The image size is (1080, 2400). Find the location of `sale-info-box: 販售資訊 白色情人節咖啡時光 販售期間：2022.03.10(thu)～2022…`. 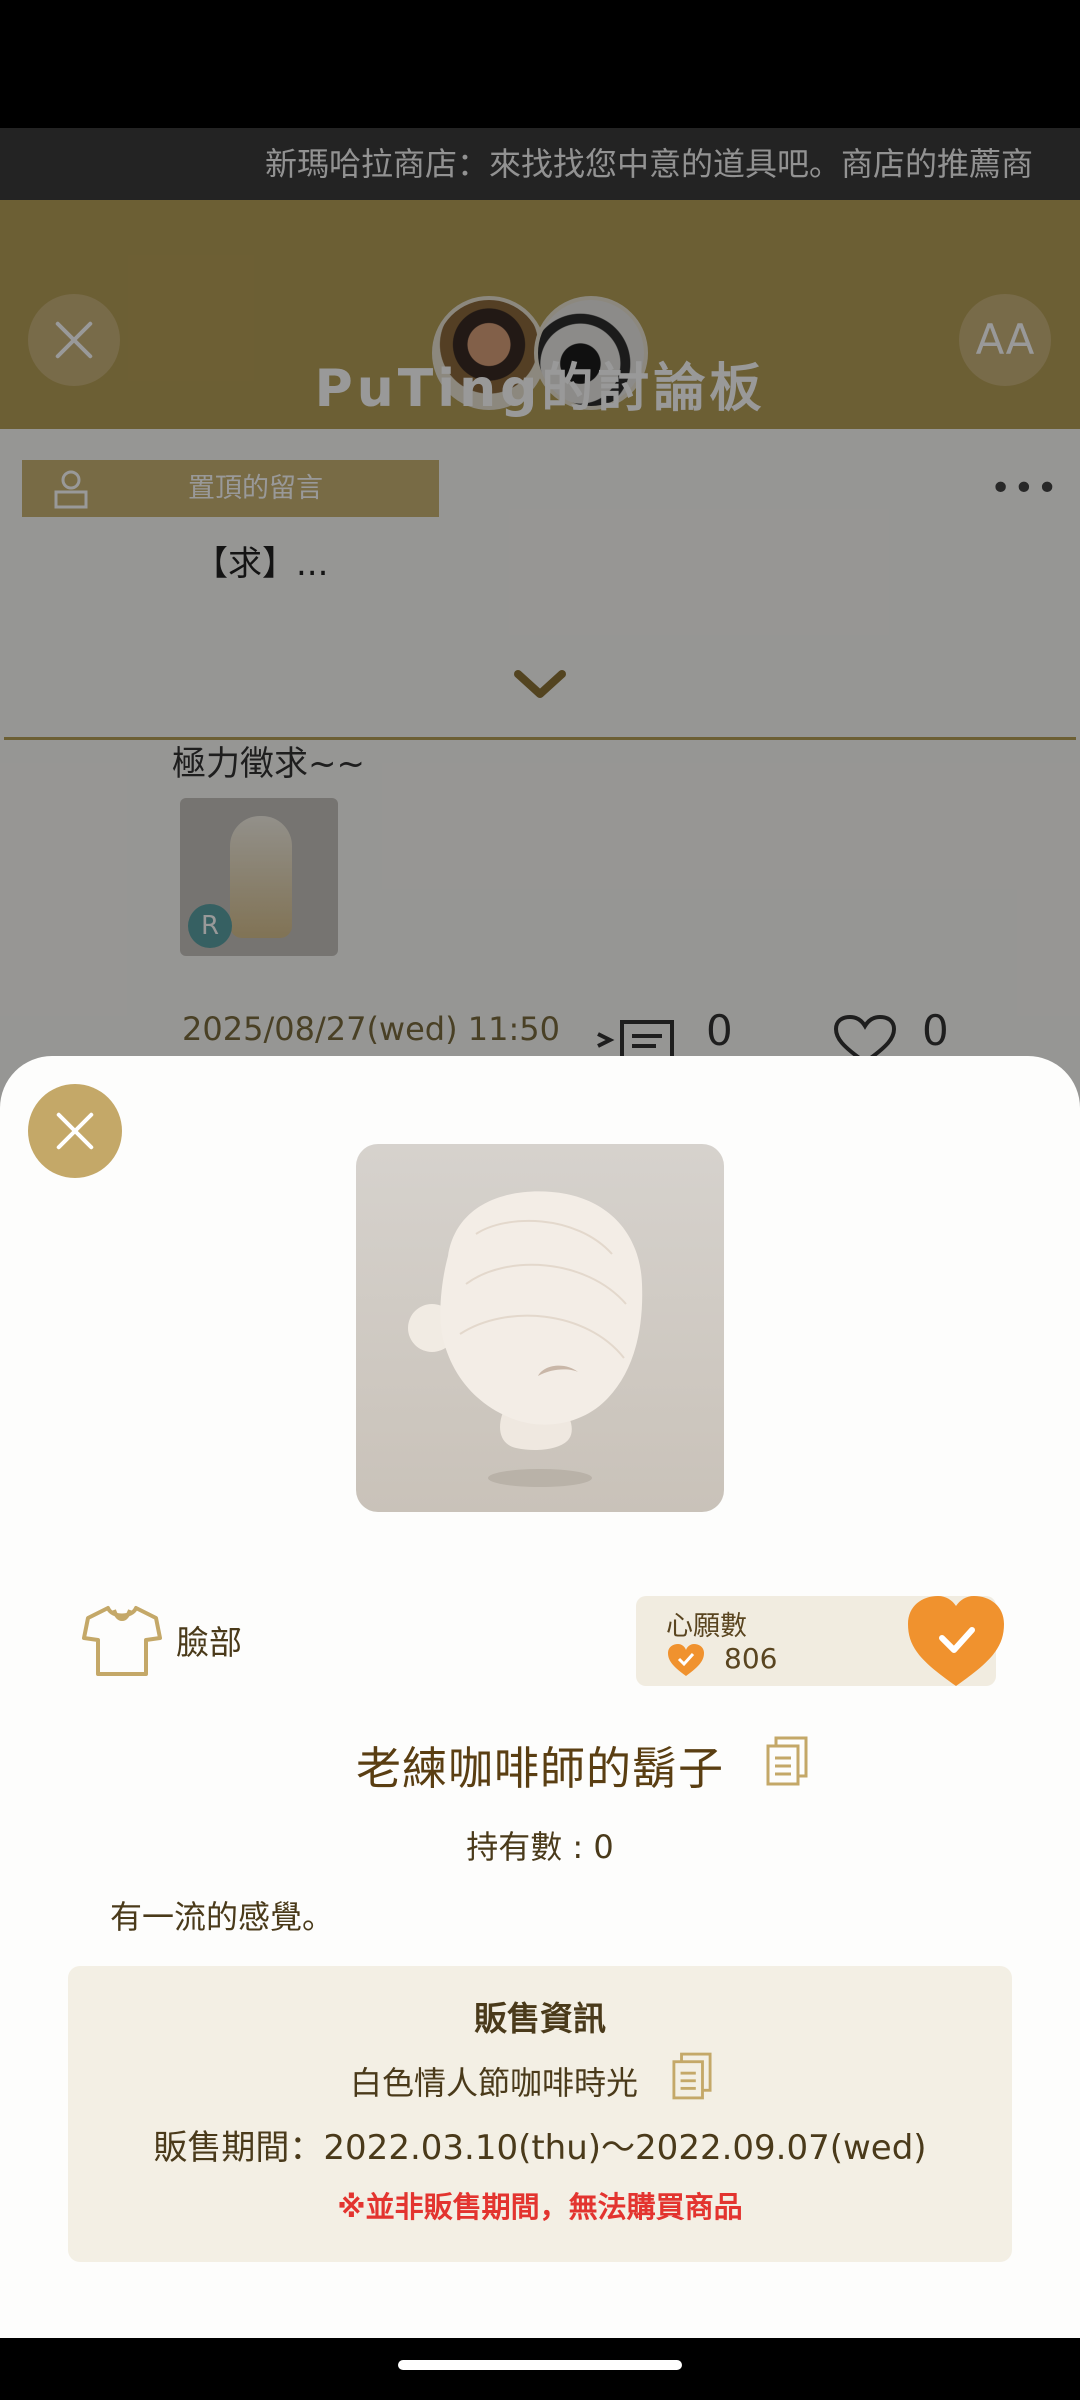

sale-info-box: 販售資訊 白色情人節咖啡時光 販售期間：2022.03.10(thu)～2022… is located at coordinates (540, 2114).